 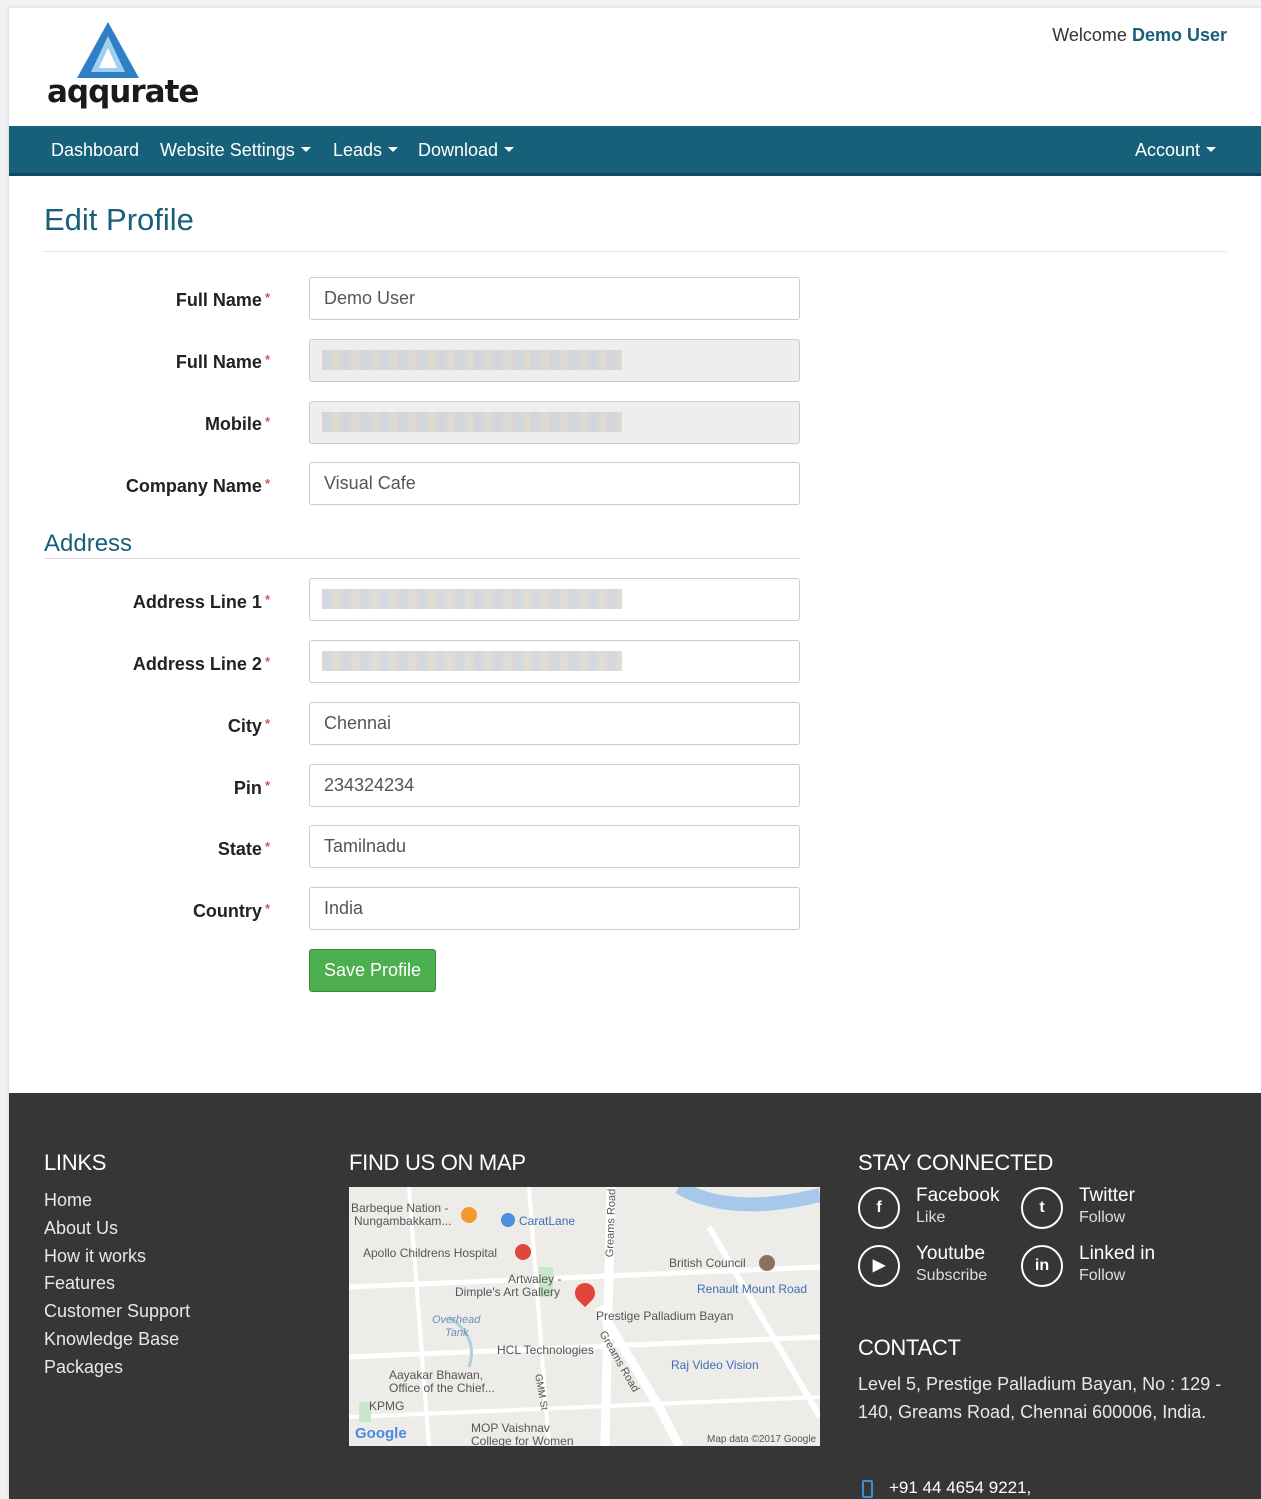 I want to click on city-input: Chennai, so click(x=554, y=723).